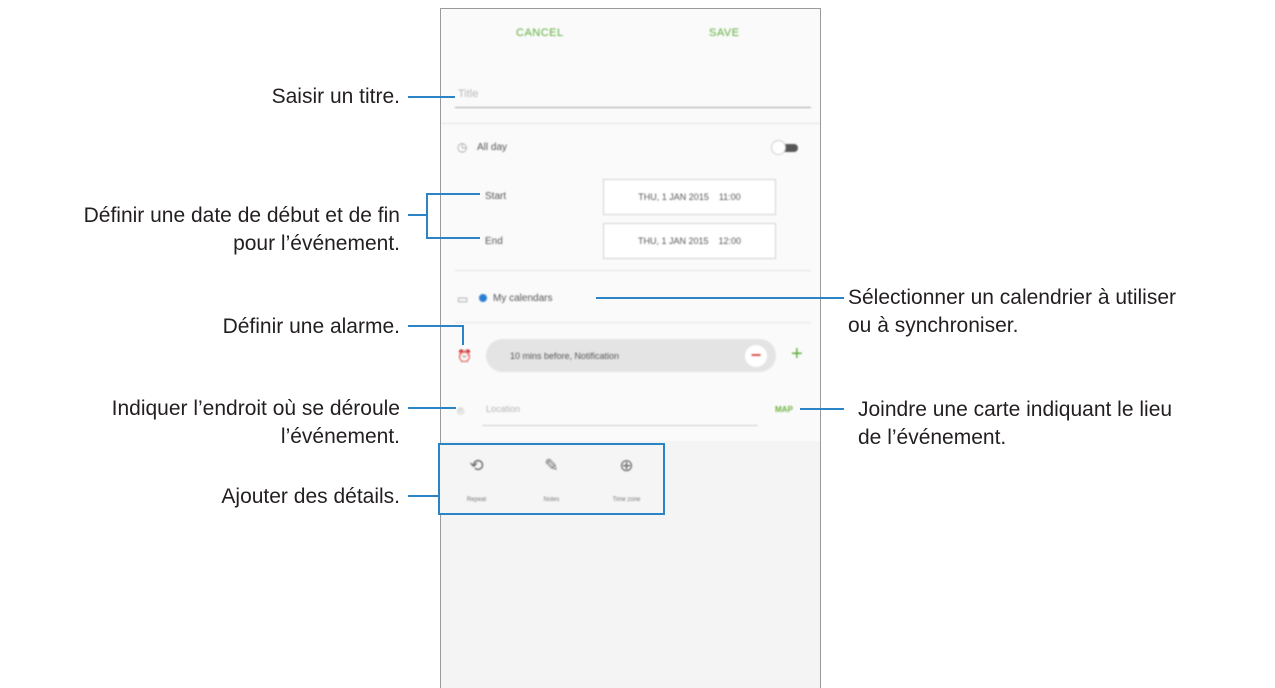 This screenshot has width=1275, height=688. I want to click on location-annotation-line1: Indiquer l’endroit où se déroule, so click(255, 408).